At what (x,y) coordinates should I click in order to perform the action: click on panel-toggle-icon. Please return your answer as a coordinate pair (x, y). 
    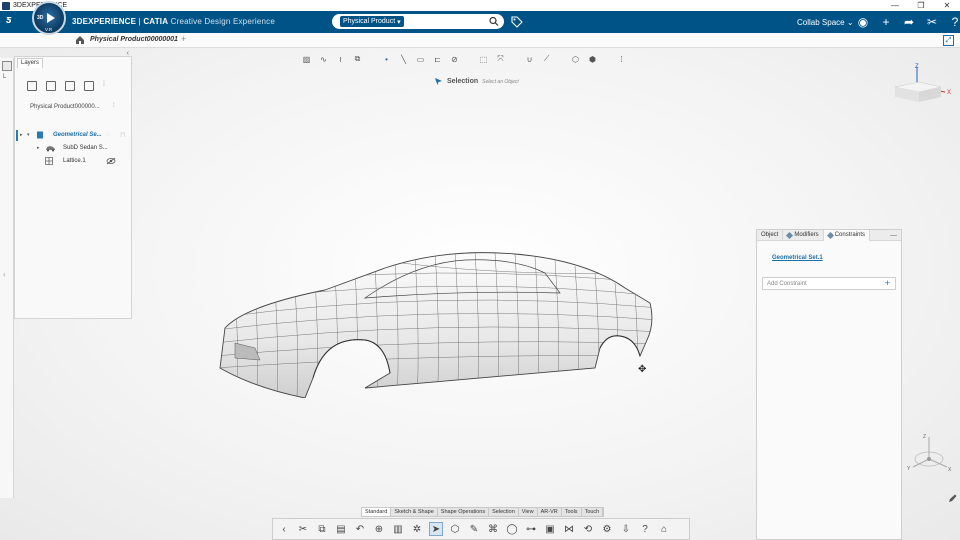
    Looking at the image, I should click on (7, 66).